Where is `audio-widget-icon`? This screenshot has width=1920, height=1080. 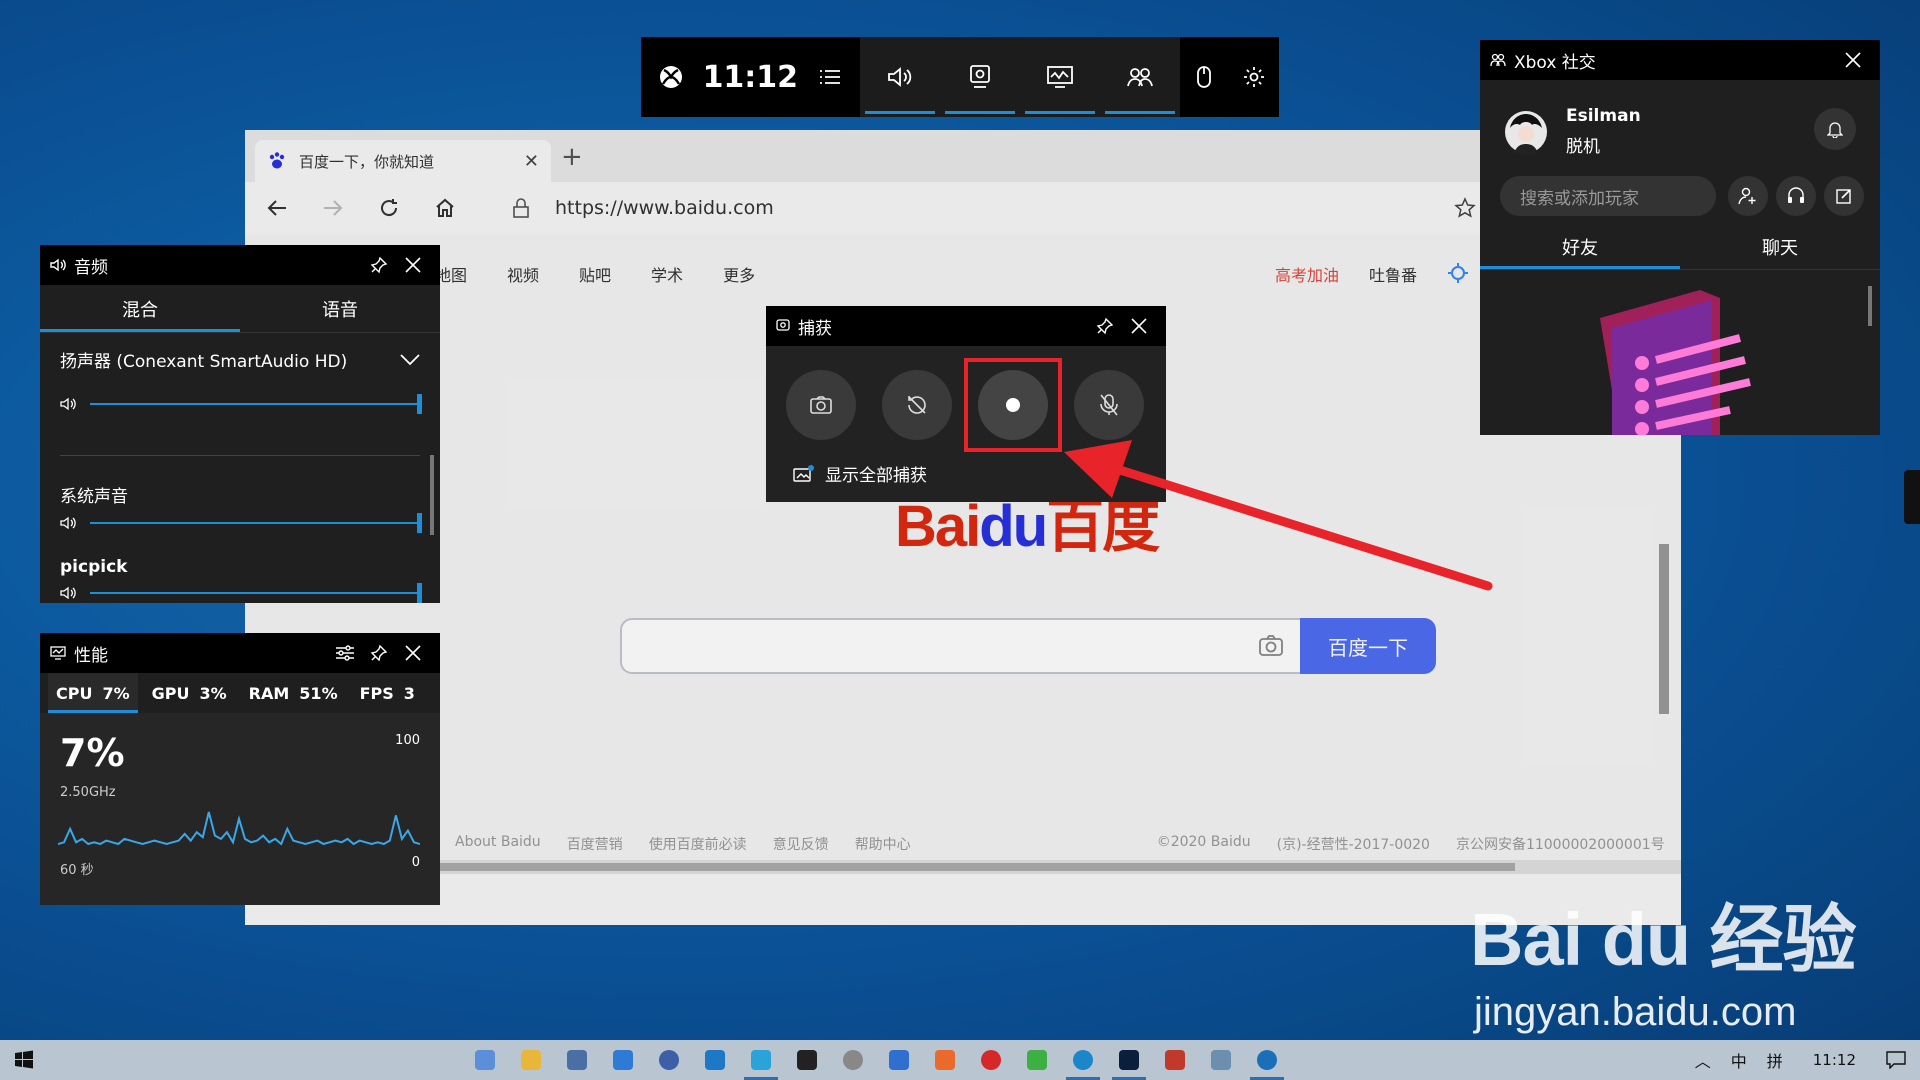
audio-widget-icon is located at coordinates (900, 77).